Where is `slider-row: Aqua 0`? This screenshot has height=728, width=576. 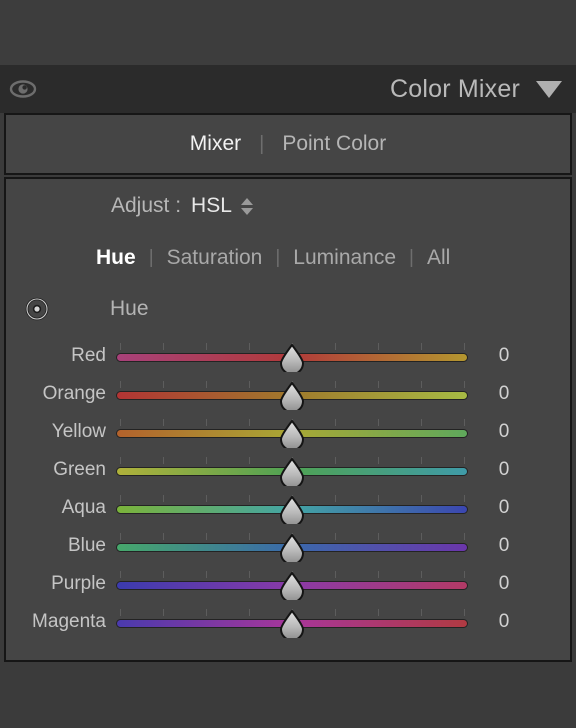 slider-row: Aqua 0 is located at coordinates (288, 508).